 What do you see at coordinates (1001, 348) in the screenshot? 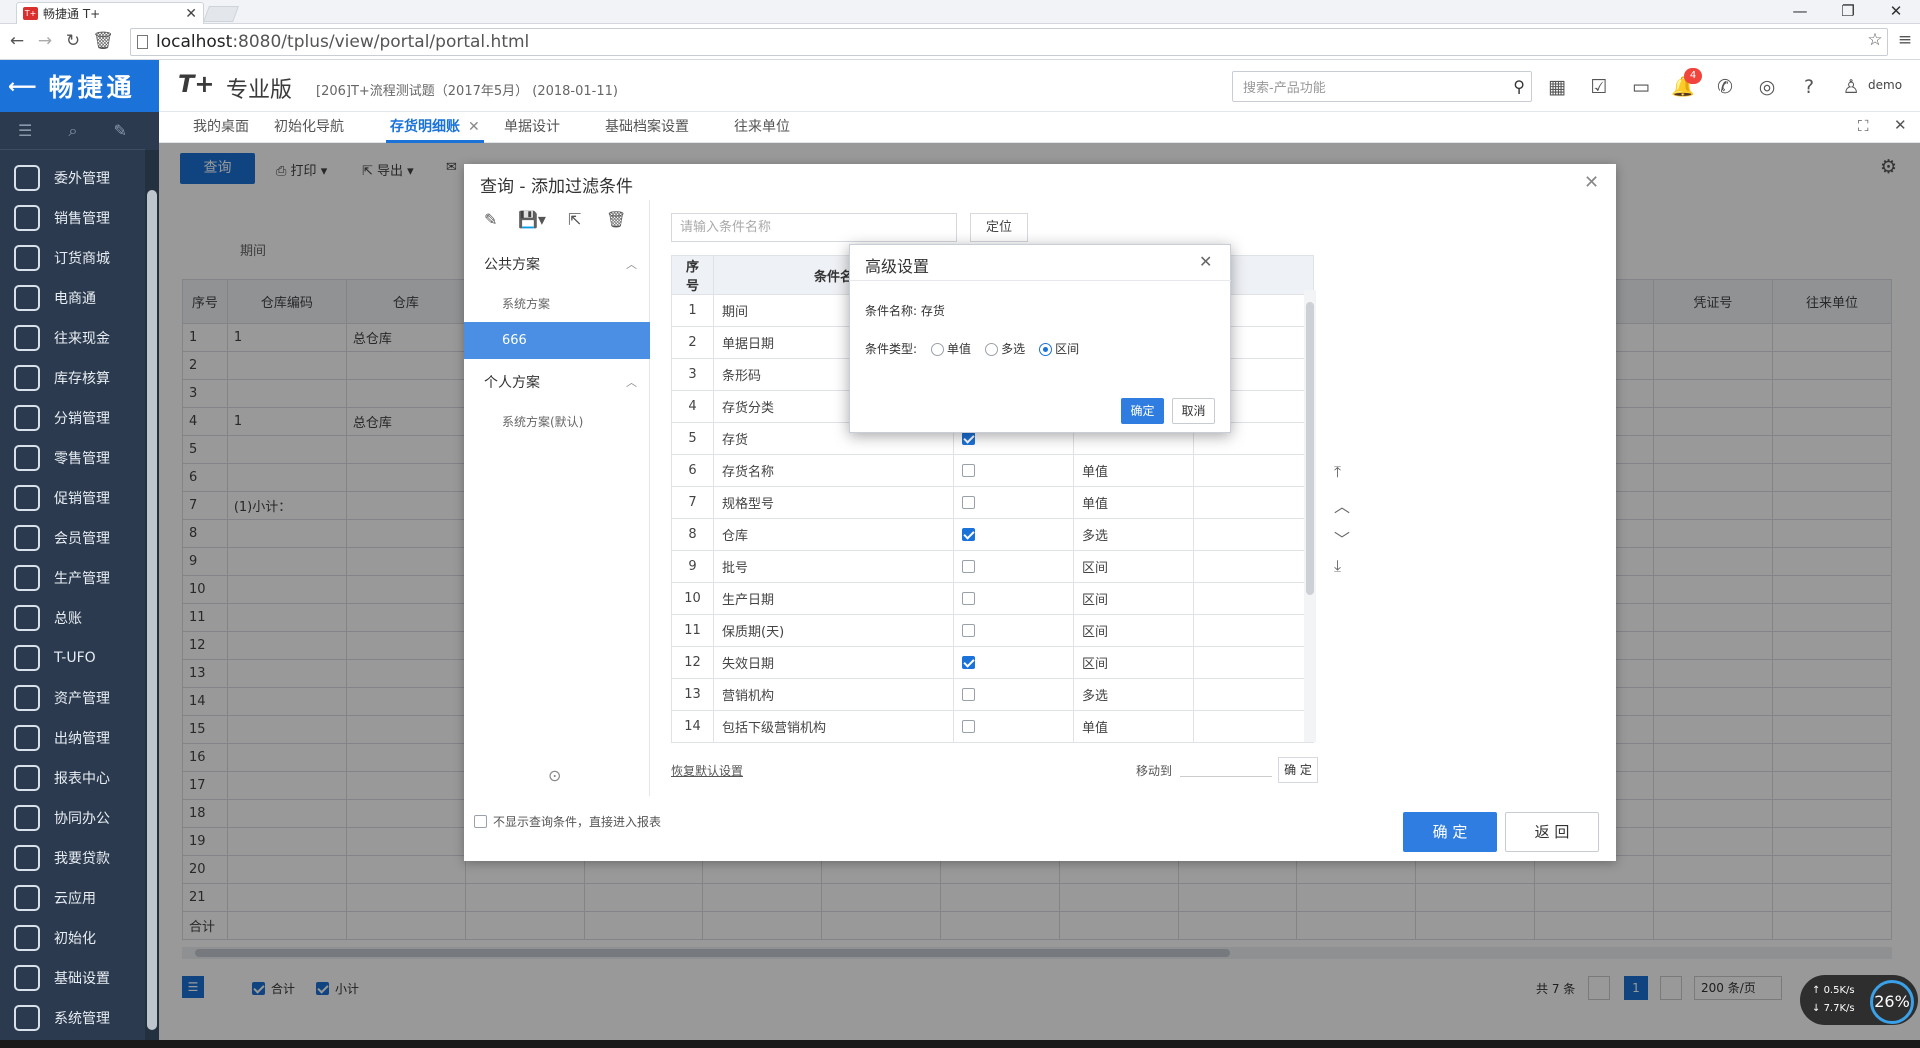
I see `radio-multi: 多选` at bounding box center [1001, 348].